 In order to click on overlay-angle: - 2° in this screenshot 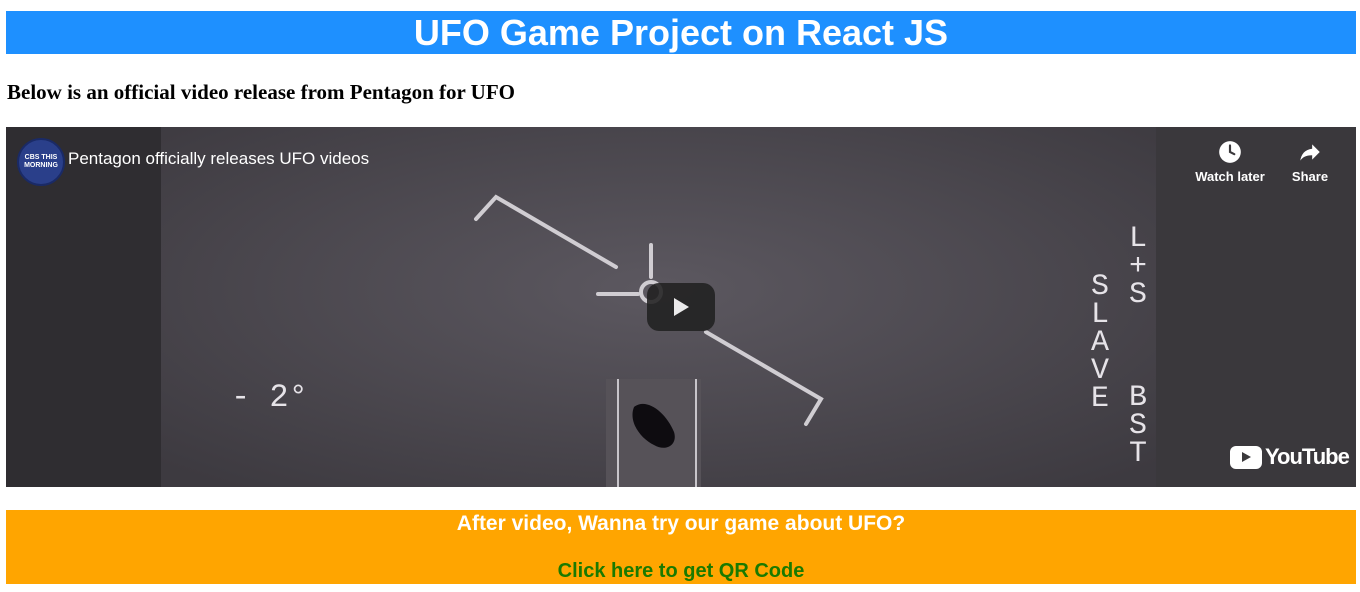, I will do `click(269, 397)`.